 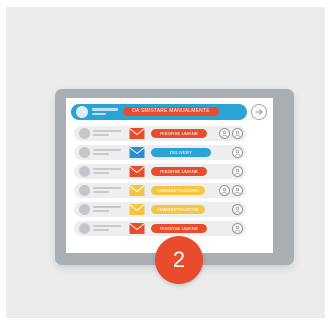 I want to click on category-tag: DELIVERY, so click(x=181, y=152).